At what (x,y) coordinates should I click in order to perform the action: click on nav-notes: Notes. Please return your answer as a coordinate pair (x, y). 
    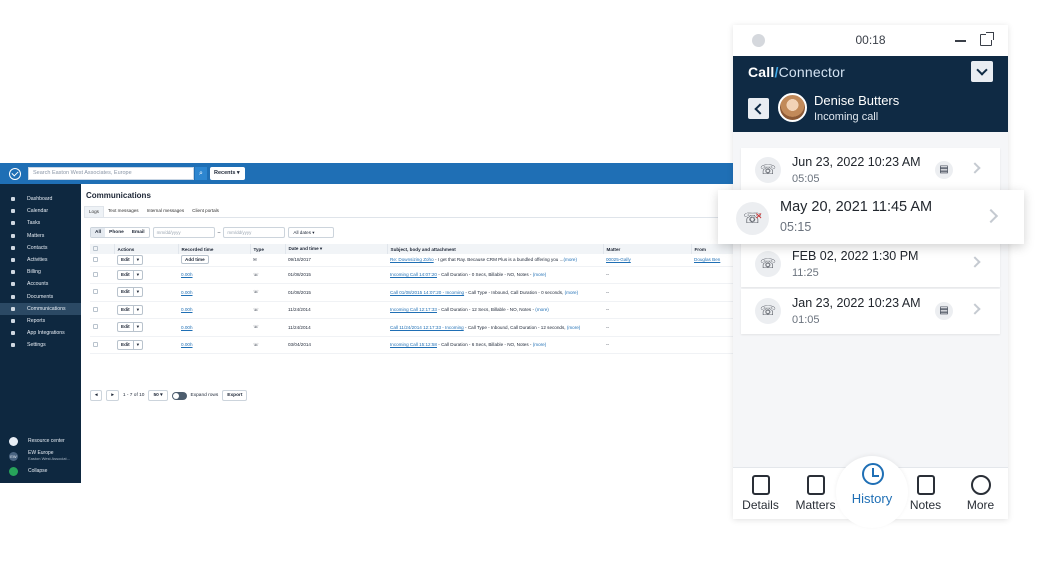
    Looking at the image, I should click on (925, 493).